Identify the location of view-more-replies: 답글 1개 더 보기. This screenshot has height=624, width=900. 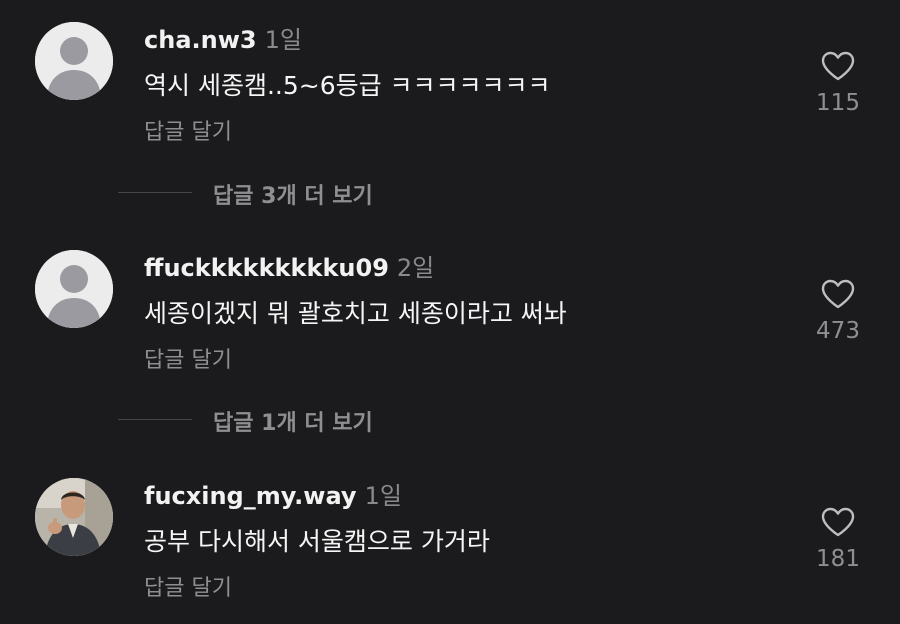
(368, 419).